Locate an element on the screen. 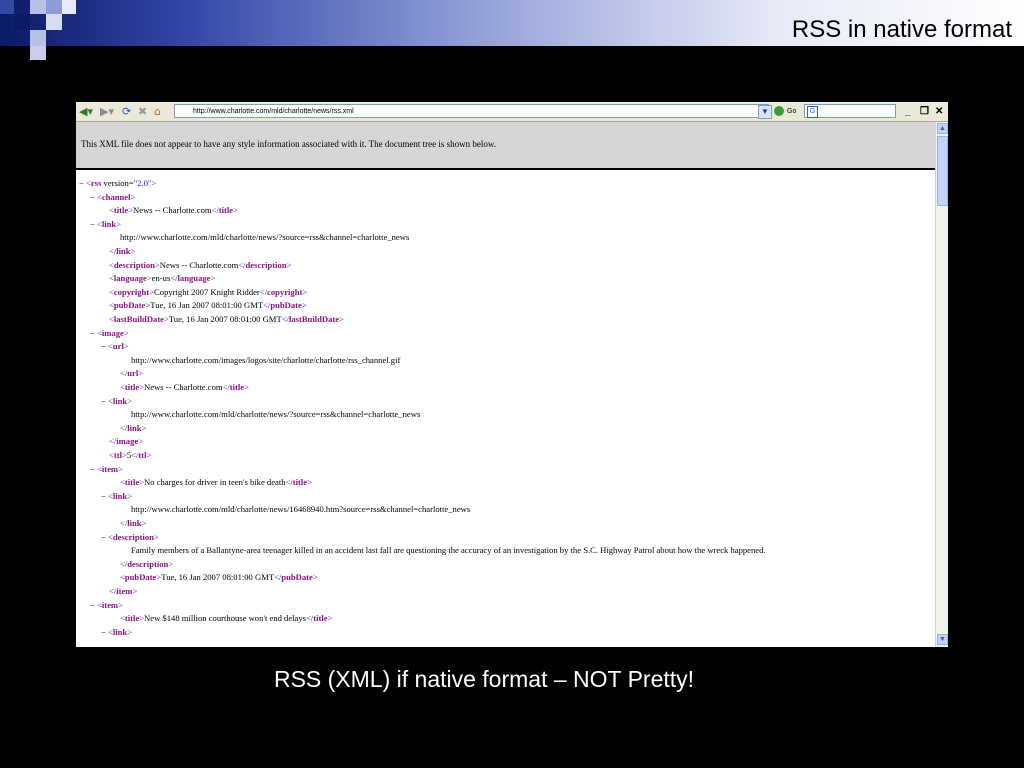 The width and height of the screenshot is (1024, 768). restore-icon: ❐ is located at coordinates (924, 111).